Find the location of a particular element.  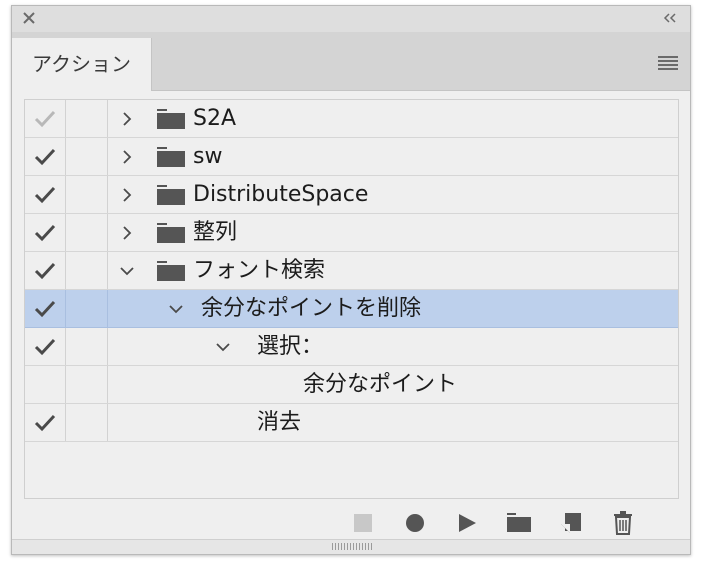

tab-strip: アクション is located at coordinates (351, 61).